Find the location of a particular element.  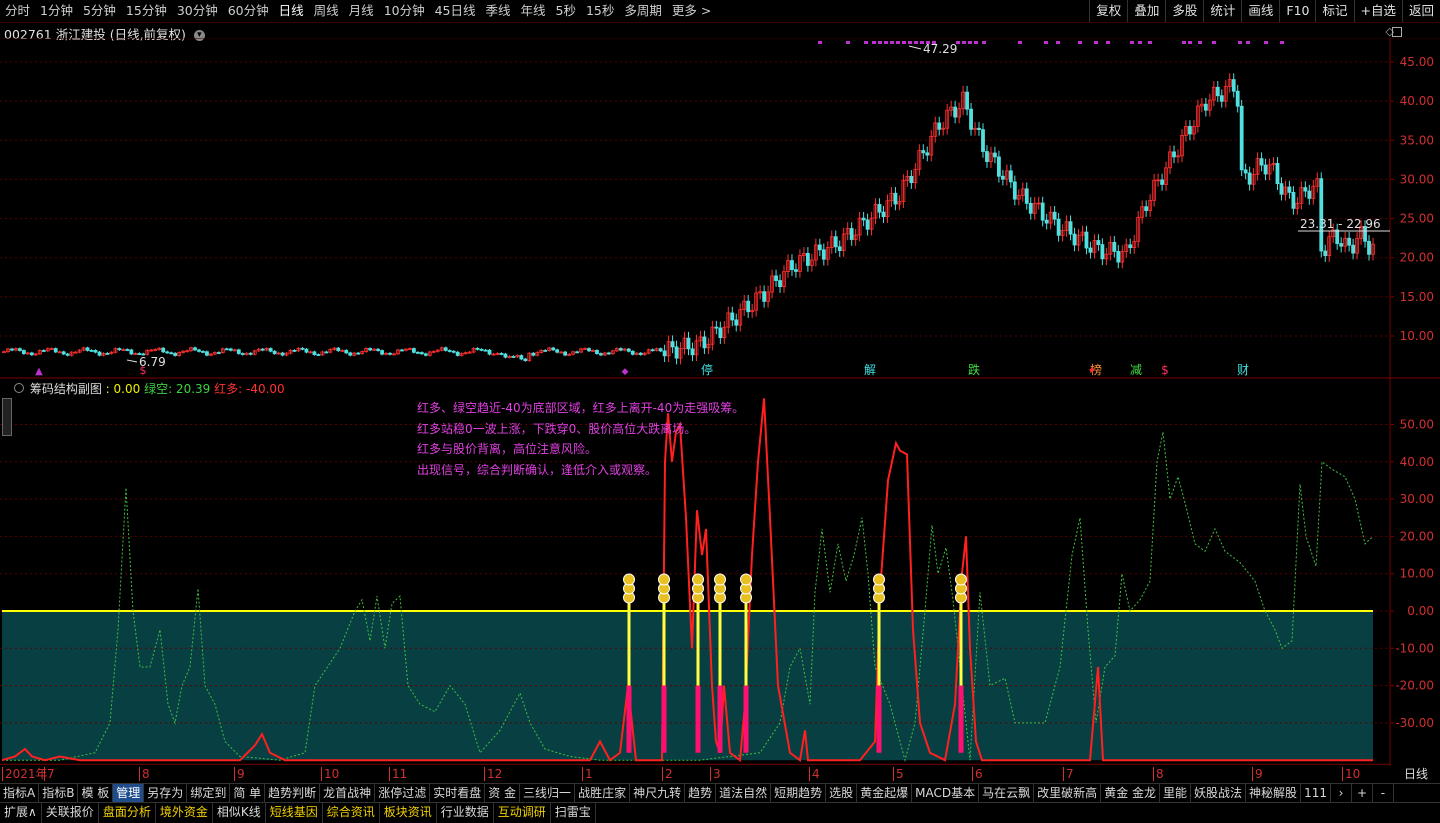

tab-nav-button: › is located at coordinates (1341, 793).